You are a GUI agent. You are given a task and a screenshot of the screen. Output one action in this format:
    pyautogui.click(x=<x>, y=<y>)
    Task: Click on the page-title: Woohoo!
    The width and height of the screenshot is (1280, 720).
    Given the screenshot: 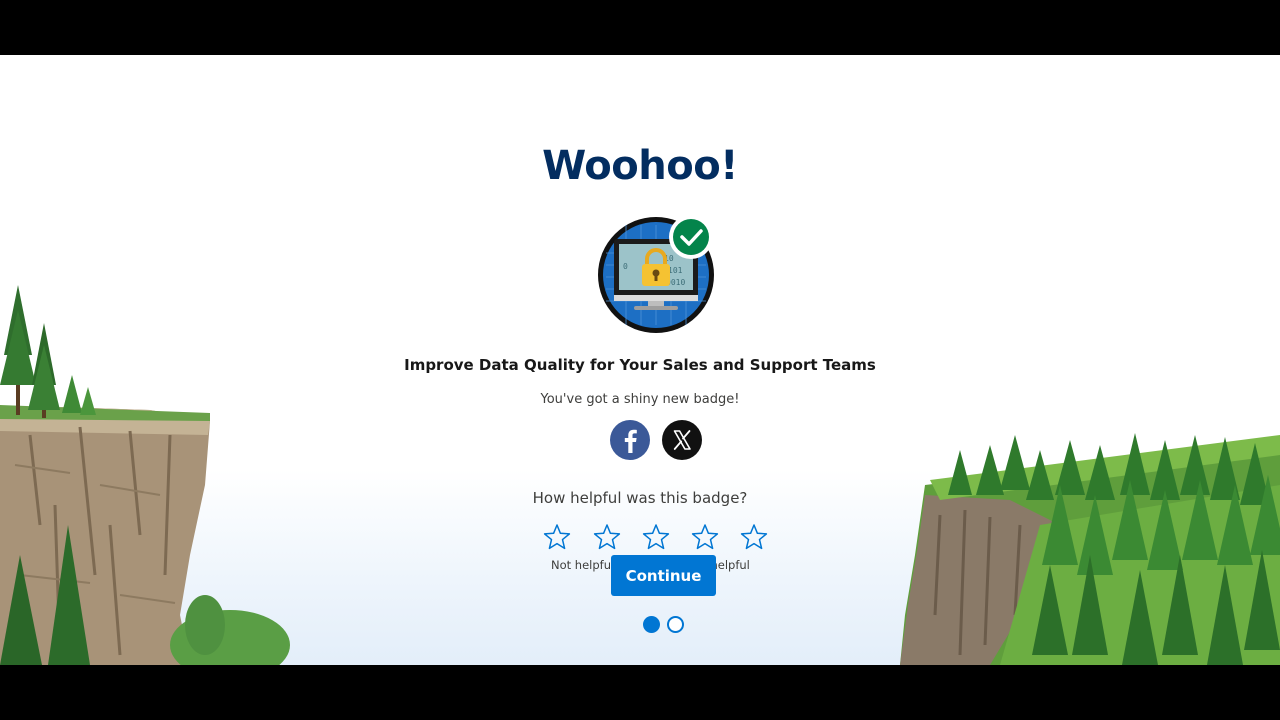 What is the action you would take?
    pyautogui.click(x=640, y=166)
    